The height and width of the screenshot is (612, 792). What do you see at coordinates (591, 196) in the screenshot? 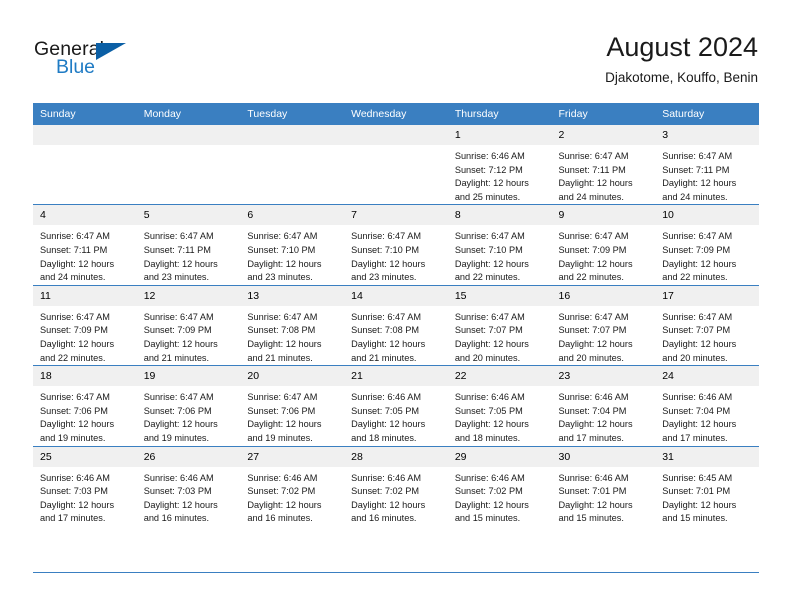
I see `day-daylight-text: and 24 minutes.` at bounding box center [591, 196].